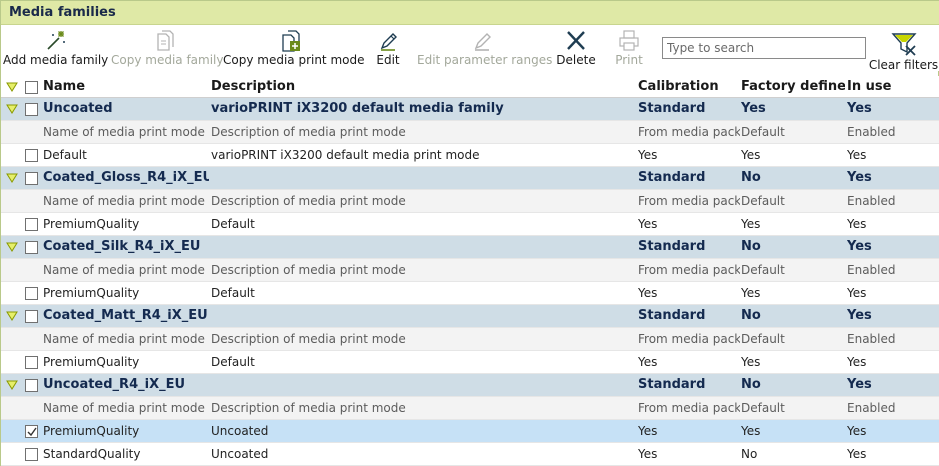 This screenshot has width=939, height=466. Describe the element at coordinates (470, 431) in the screenshot. I see `print-mode-row: PremiumQuality Uncoated Yes Yes Yes` at that location.